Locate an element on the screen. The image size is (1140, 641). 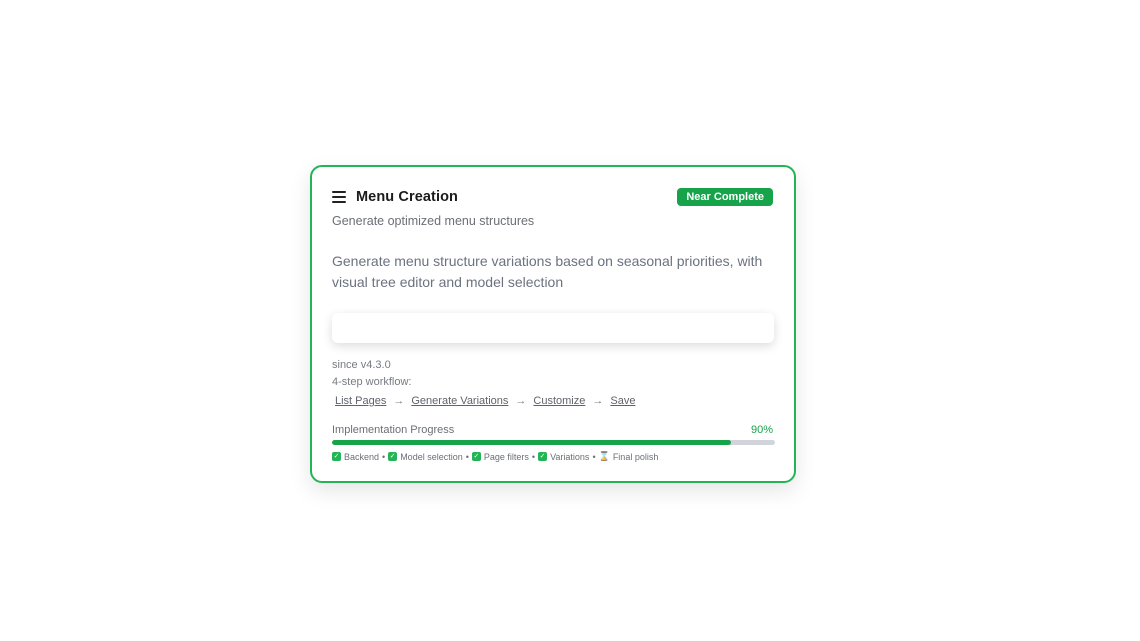
step-generate-variations: Generate Variations is located at coordinates (459, 401).